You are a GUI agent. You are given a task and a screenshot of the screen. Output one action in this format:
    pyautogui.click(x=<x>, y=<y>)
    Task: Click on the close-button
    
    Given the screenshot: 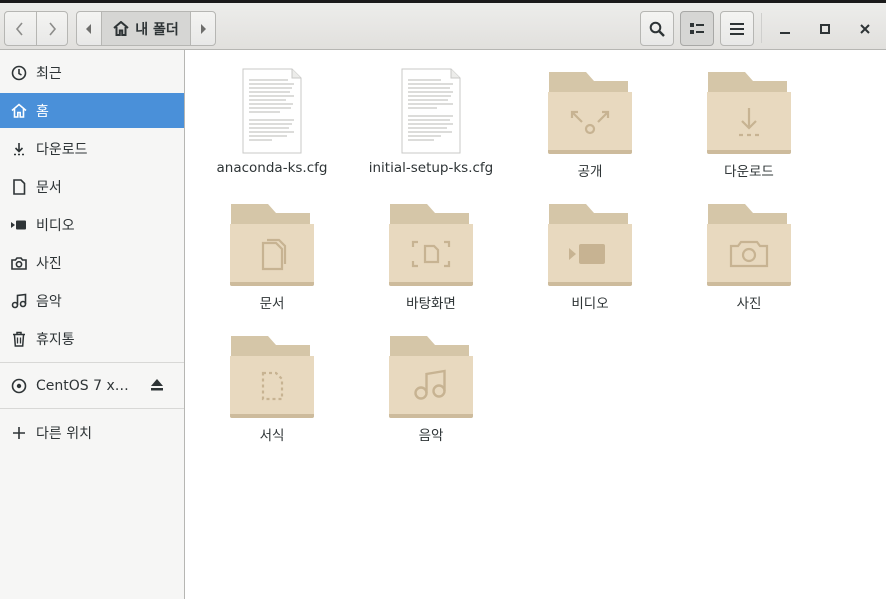 What is the action you would take?
    pyautogui.click(x=864, y=28)
    